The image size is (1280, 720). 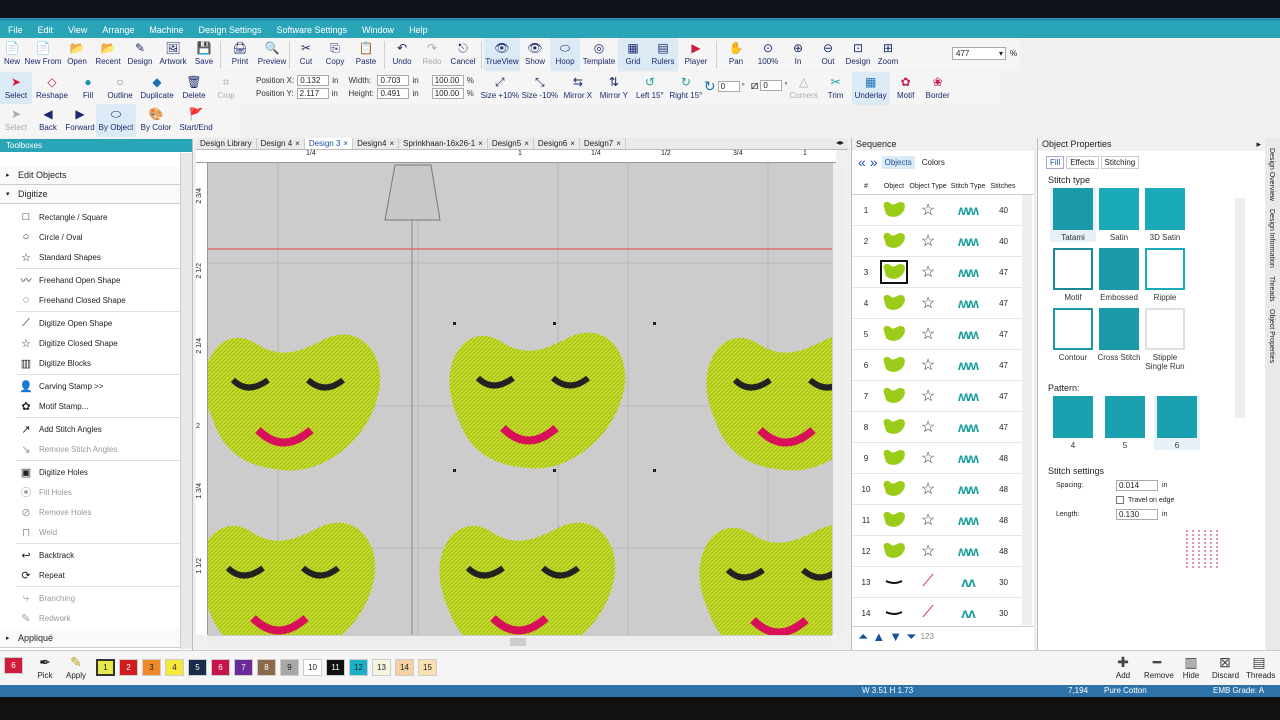 I want to click on sequence-row: 7 ☆ ʍʍ 47, so click(x=937, y=396).